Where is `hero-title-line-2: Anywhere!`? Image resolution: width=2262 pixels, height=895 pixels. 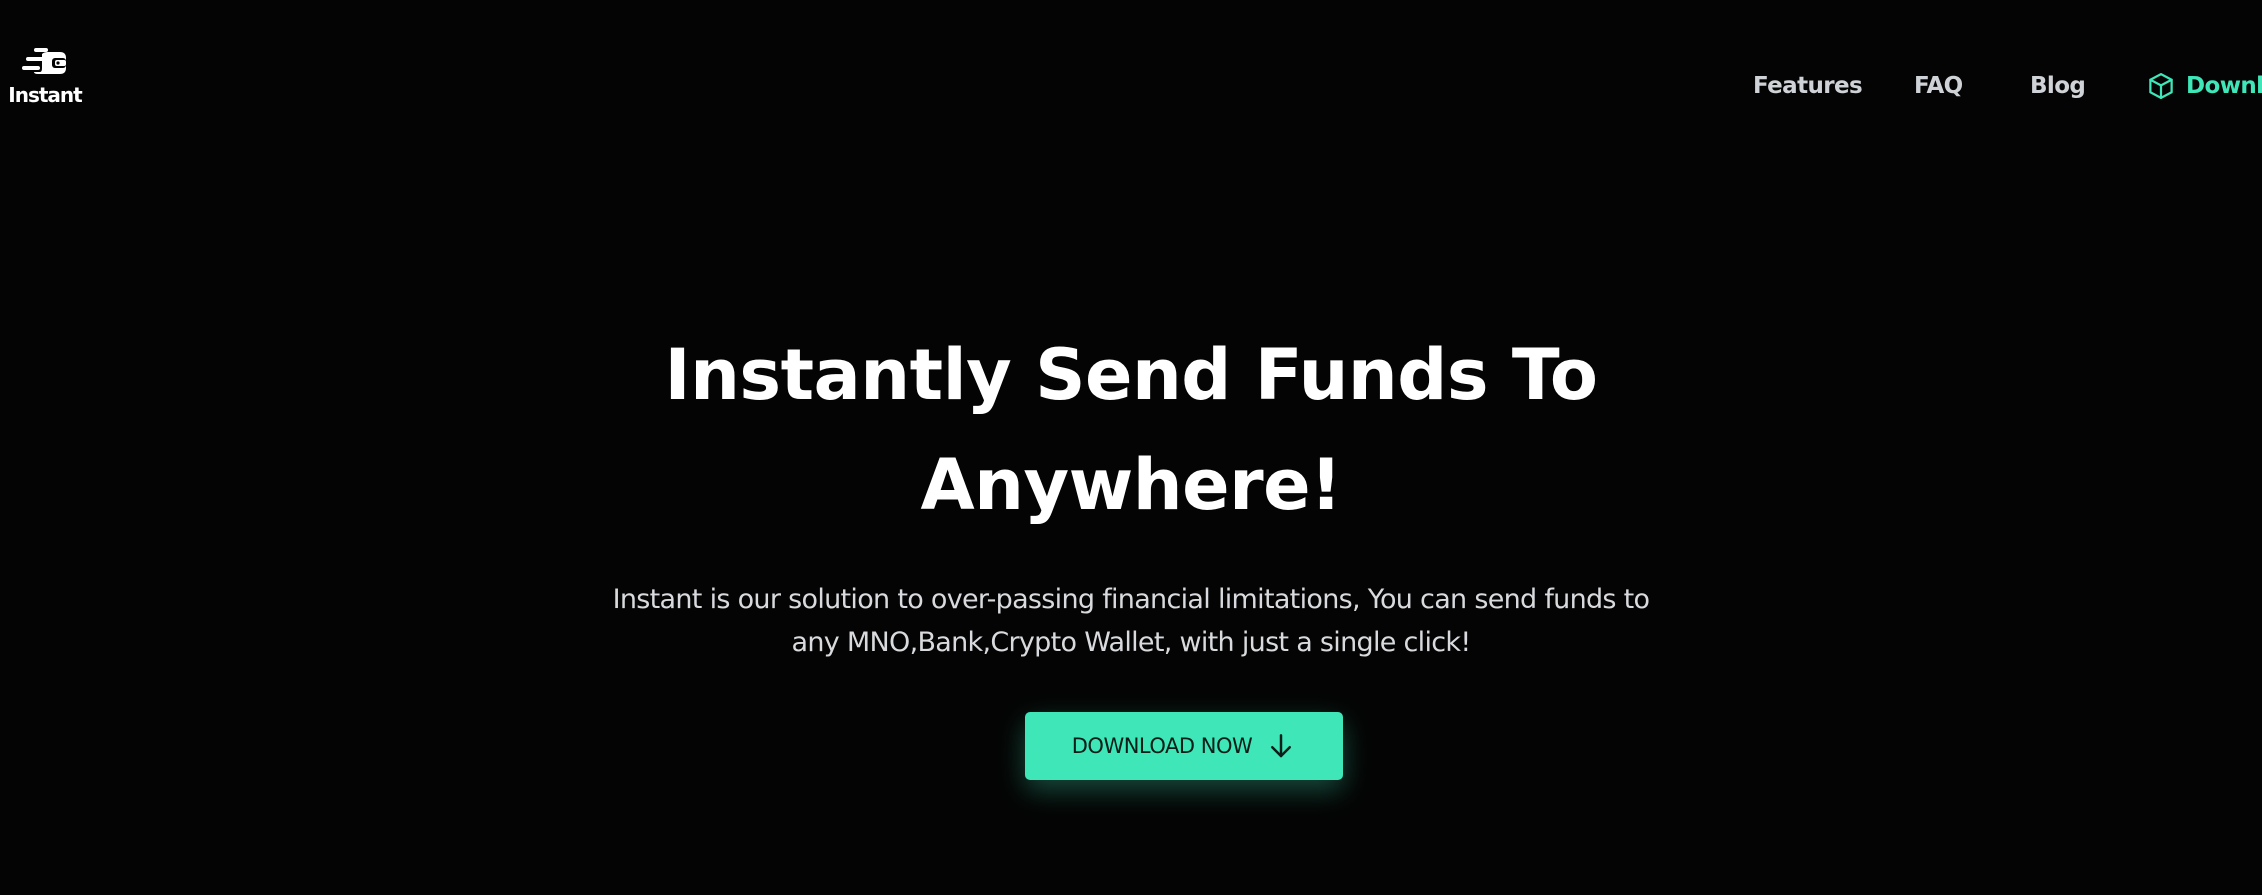 hero-title-line-2: Anywhere! is located at coordinates (1131, 485).